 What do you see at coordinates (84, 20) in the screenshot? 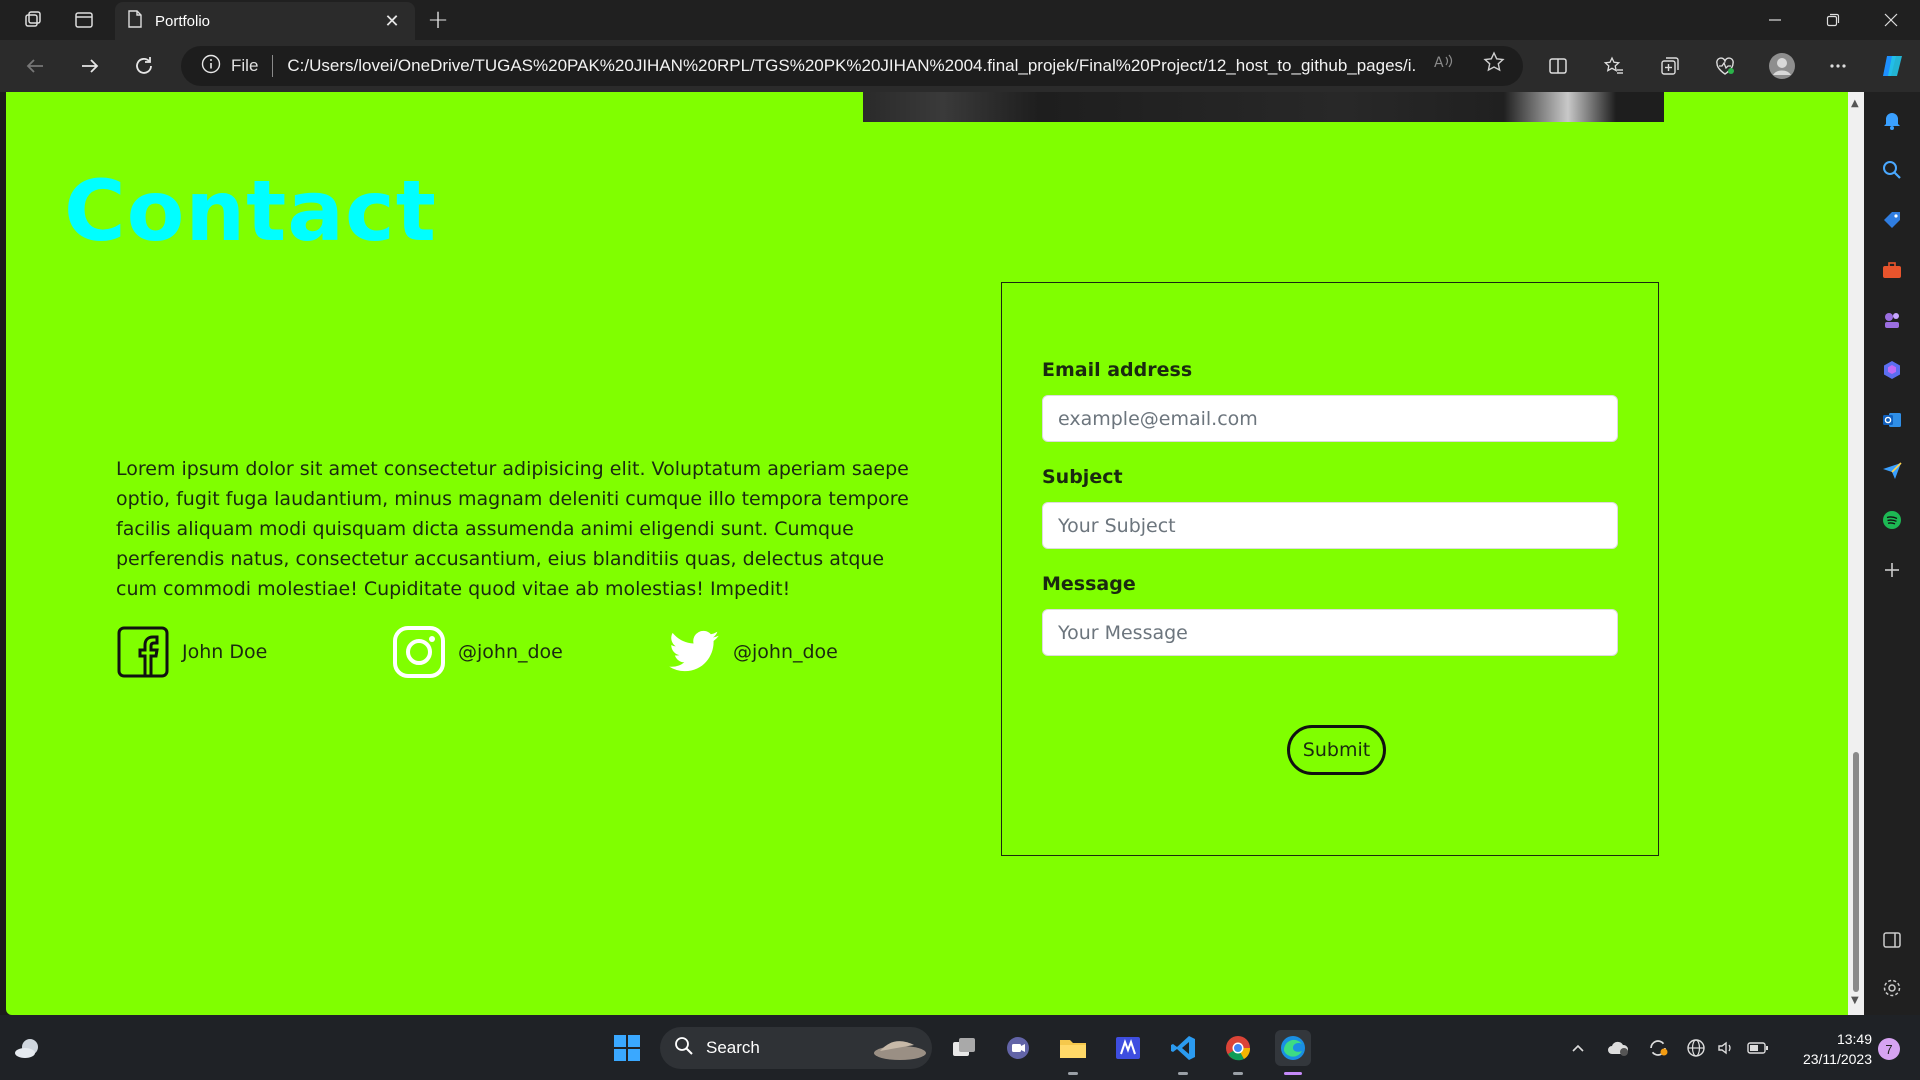
I see `tab-actions-icon` at bounding box center [84, 20].